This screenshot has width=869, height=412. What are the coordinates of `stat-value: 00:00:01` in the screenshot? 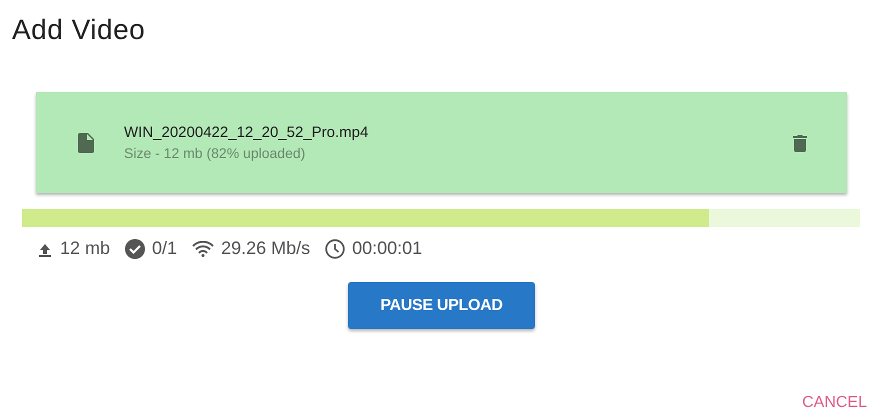 It's located at (387, 248).